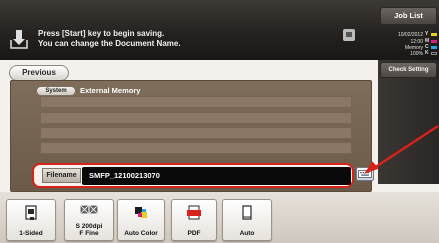 The height and width of the screenshot is (243, 439). What do you see at coordinates (416, 54) in the screenshot?
I see `status-memory-value: 100%` at bounding box center [416, 54].